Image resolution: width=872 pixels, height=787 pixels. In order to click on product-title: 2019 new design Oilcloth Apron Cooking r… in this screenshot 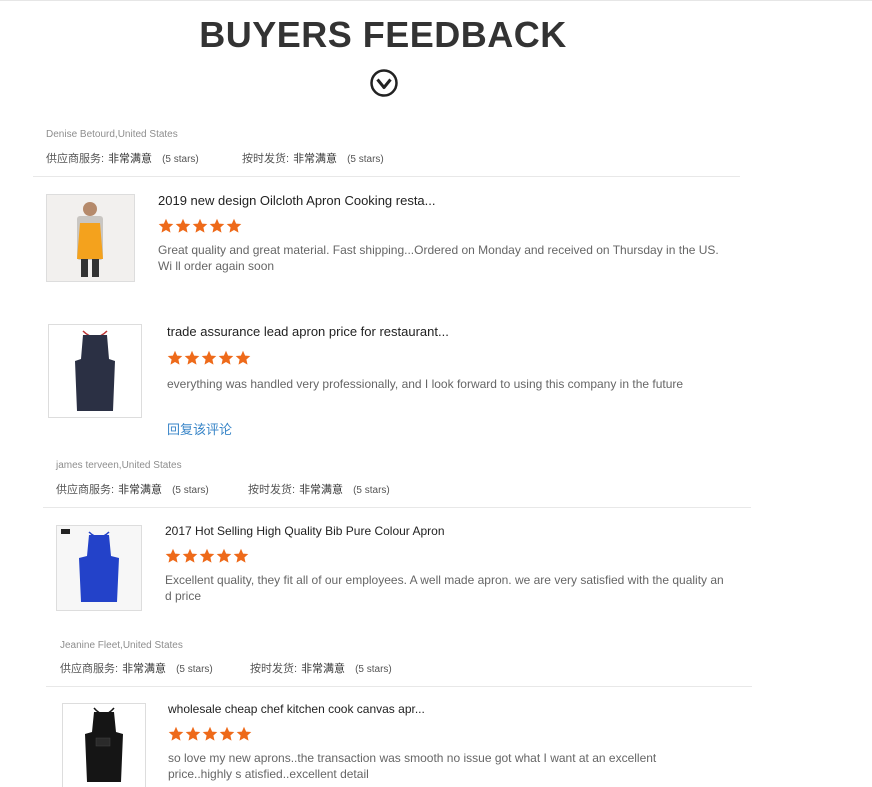, I will do `click(297, 200)`.